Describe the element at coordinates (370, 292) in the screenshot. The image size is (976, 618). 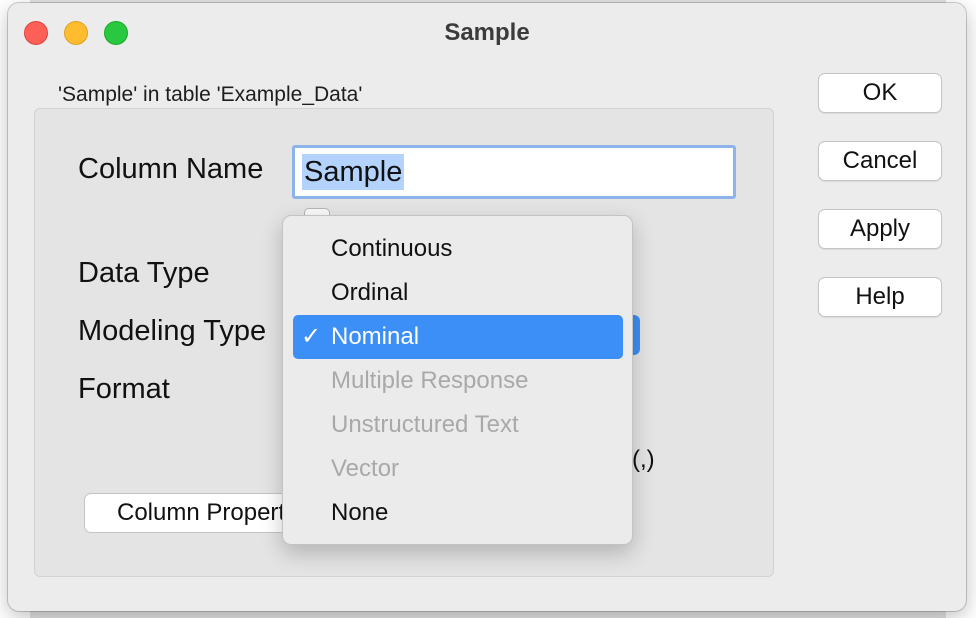
I see `menu-item-label: Ordinal` at that location.